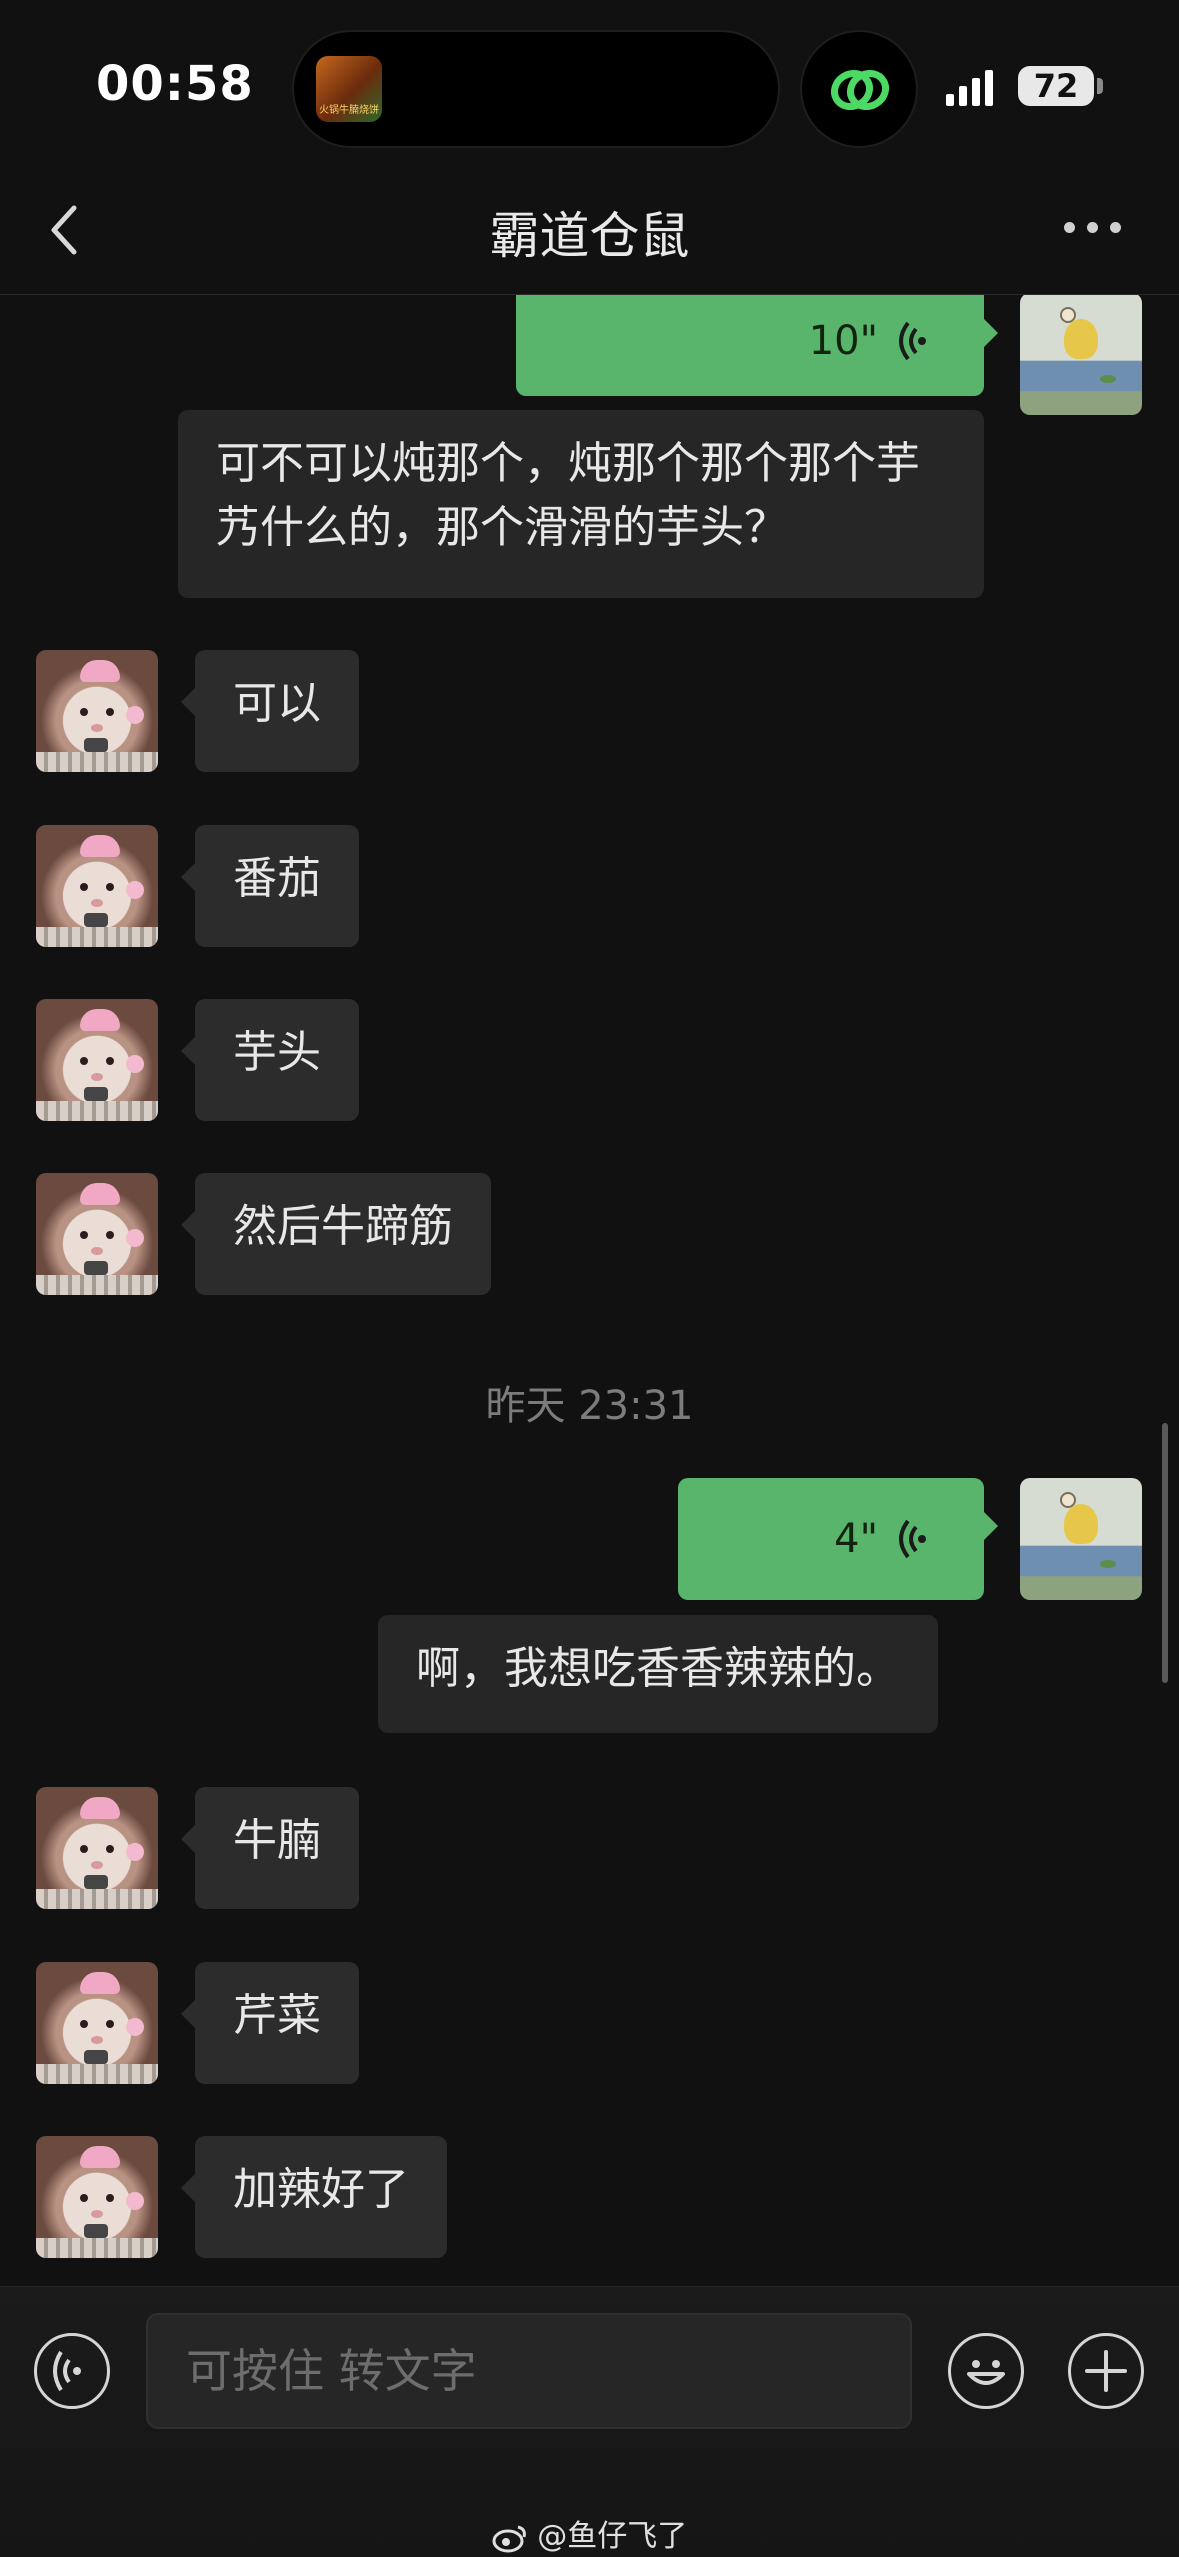 Image resolution: width=1179 pixels, height=2557 pixels. I want to click on weibo-icon, so click(509, 2538).